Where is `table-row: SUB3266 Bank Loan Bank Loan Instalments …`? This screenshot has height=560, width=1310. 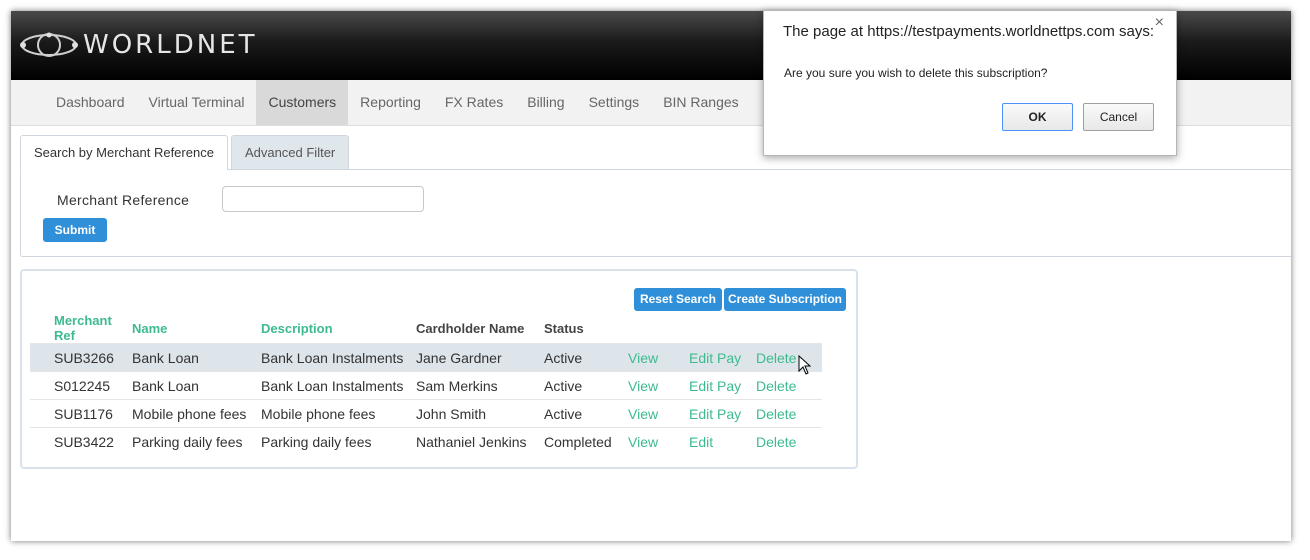
table-row: SUB3266 Bank Loan Bank Loan Instalments … is located at coordinates (426, 357).